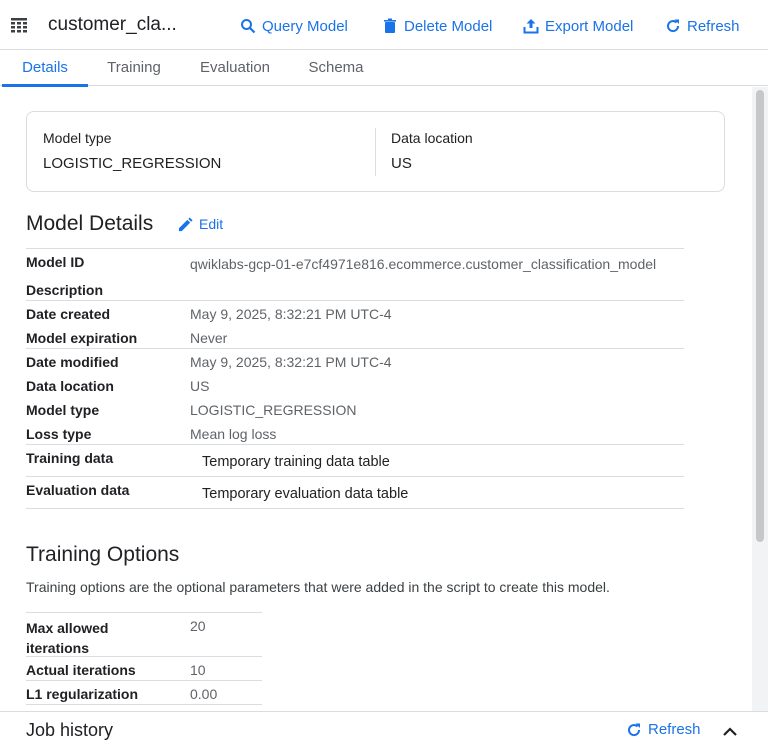 The image size is (768, 751). Describe the element at coordinates (248, 26) in the screenshot. I see `search-icon` at that location.